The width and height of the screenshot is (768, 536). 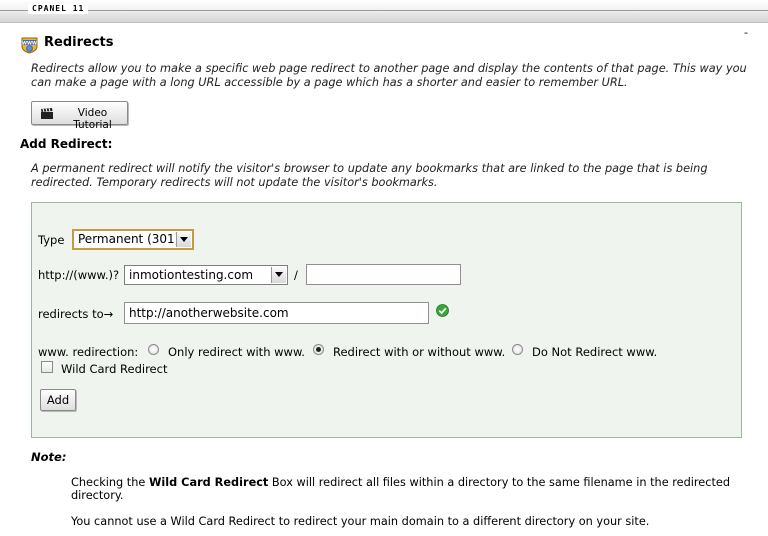 What do you see at coordinates (191, 275) in the screenshot?
I see `domain-select-value: inmotiontesting.com` at bounding box center [191, 275].